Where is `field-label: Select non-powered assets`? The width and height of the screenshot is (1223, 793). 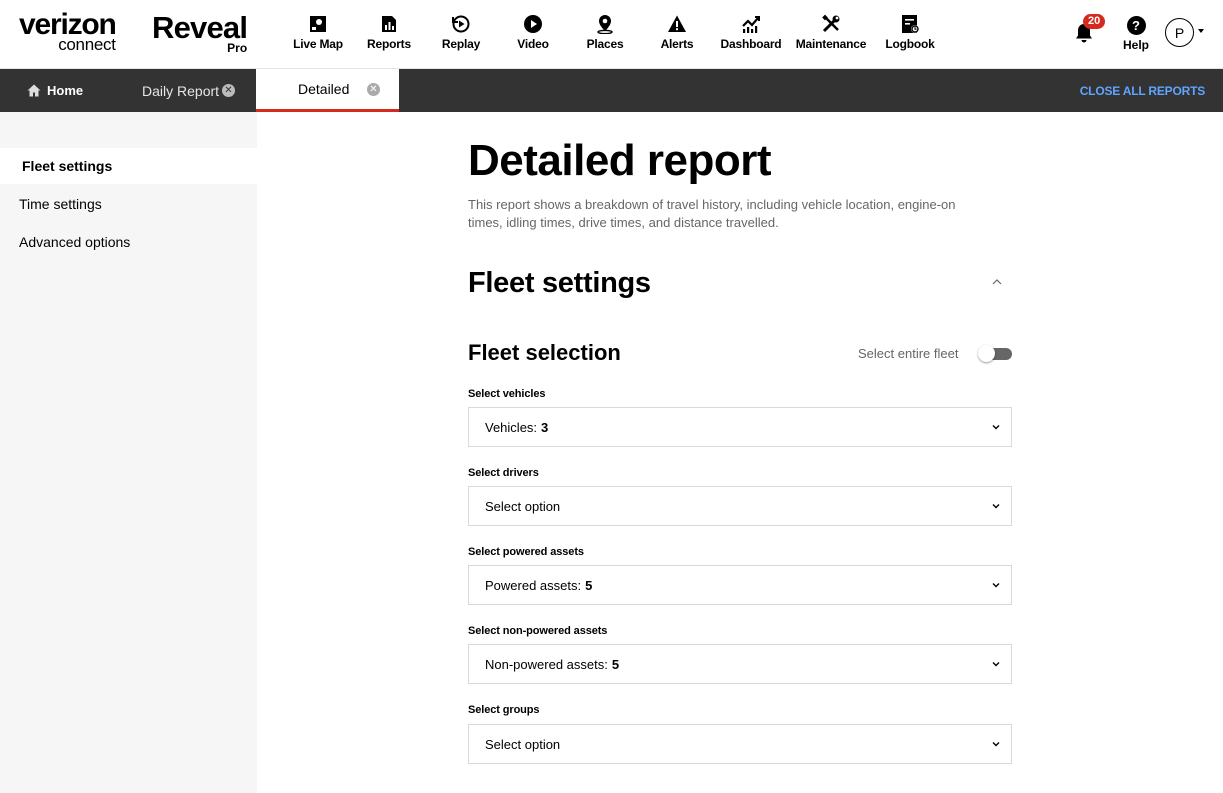
field-label: Select non-powered assets is located at coordinates (538, 631).